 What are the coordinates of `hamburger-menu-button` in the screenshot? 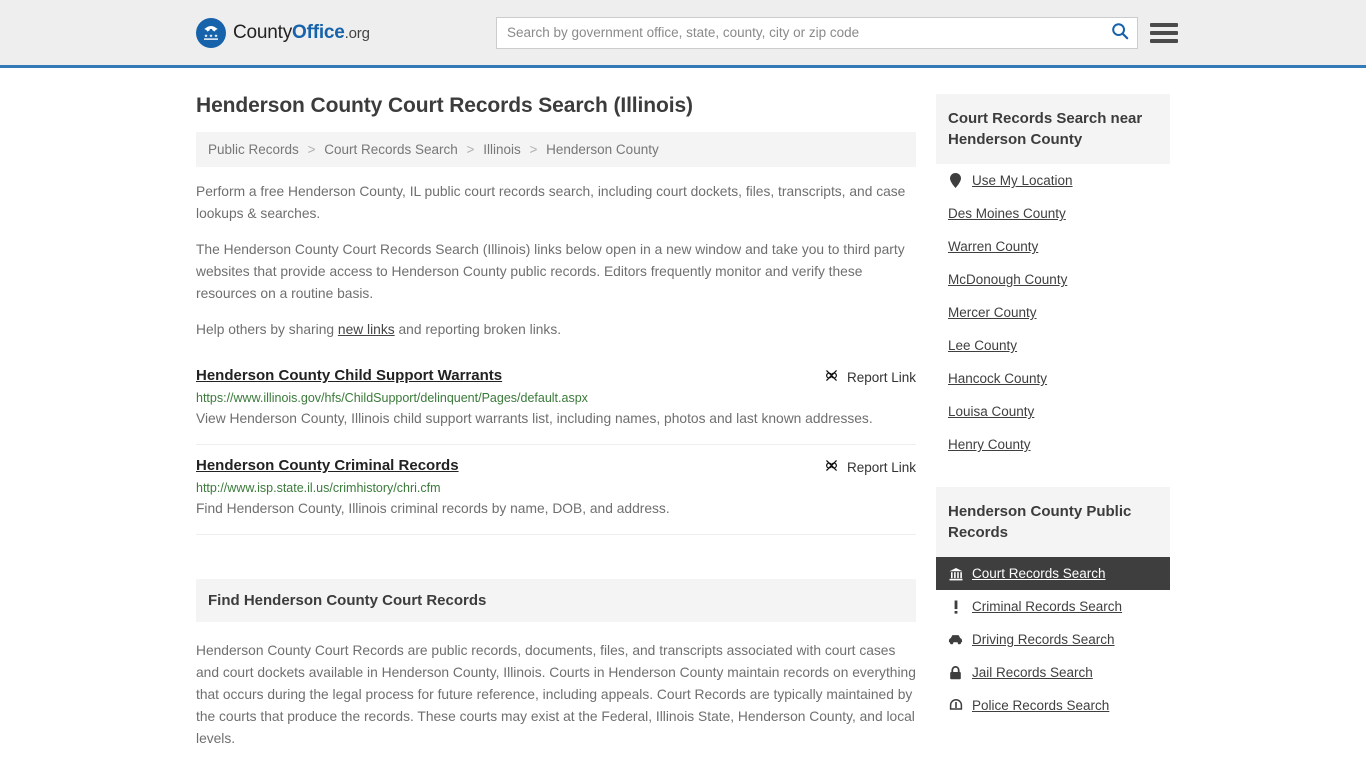 It's located at (1164, 33).